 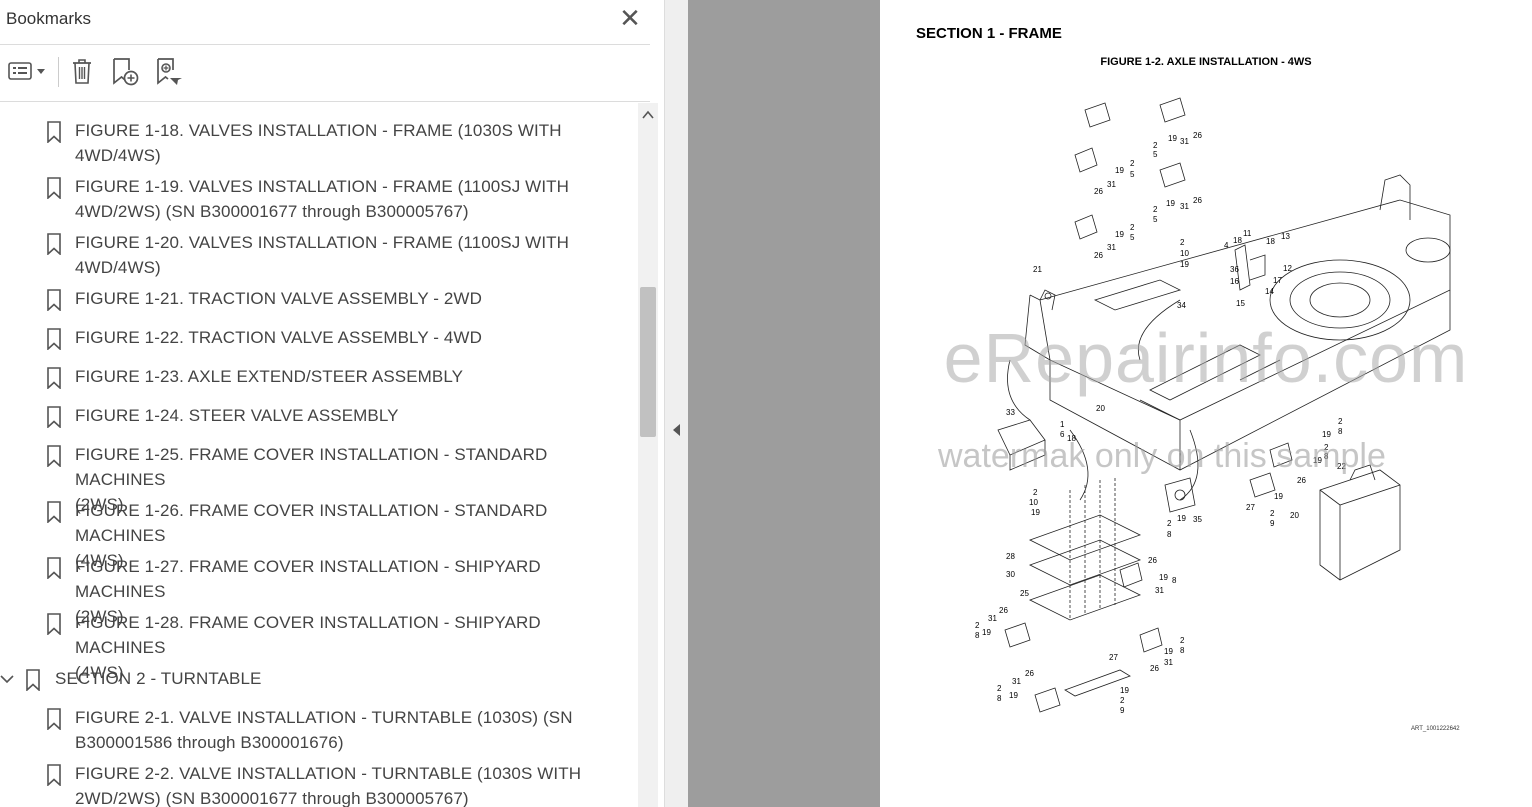 I want to click on collapse-panel-icon, so click(x=676, y=430).